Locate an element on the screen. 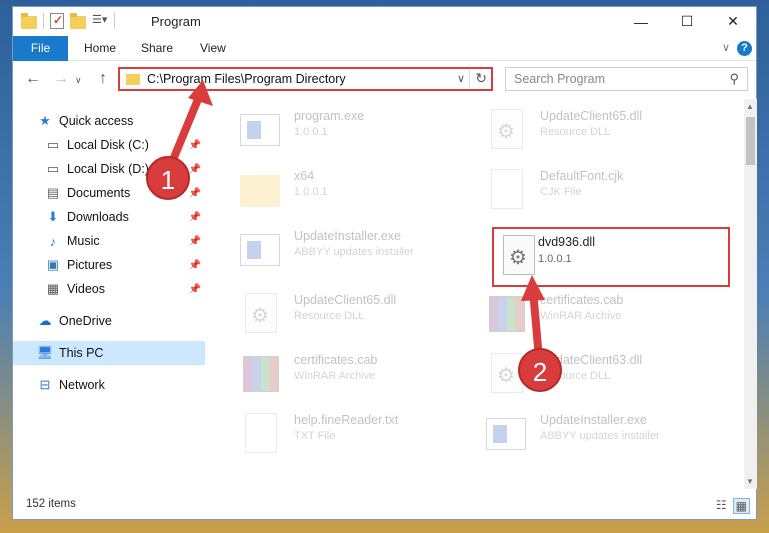  scroll-down-icon: ▼ is located at coordinates (750, 481).